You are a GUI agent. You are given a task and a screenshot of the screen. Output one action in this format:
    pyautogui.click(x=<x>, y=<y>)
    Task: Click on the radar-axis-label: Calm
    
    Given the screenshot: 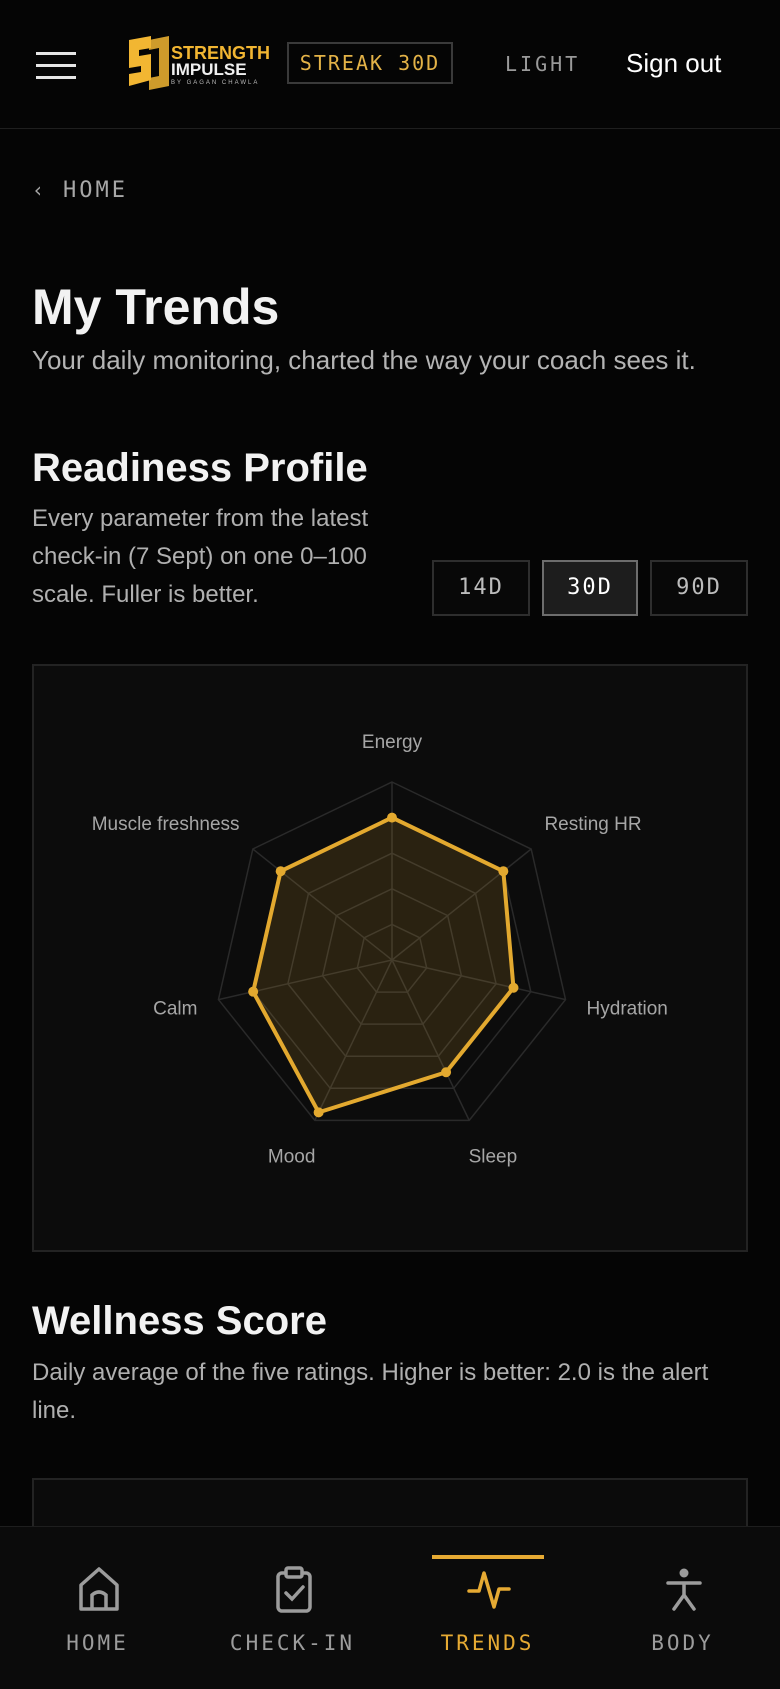 What is the action you would take?
    pyautogui.click(x=175, y=1009)
    